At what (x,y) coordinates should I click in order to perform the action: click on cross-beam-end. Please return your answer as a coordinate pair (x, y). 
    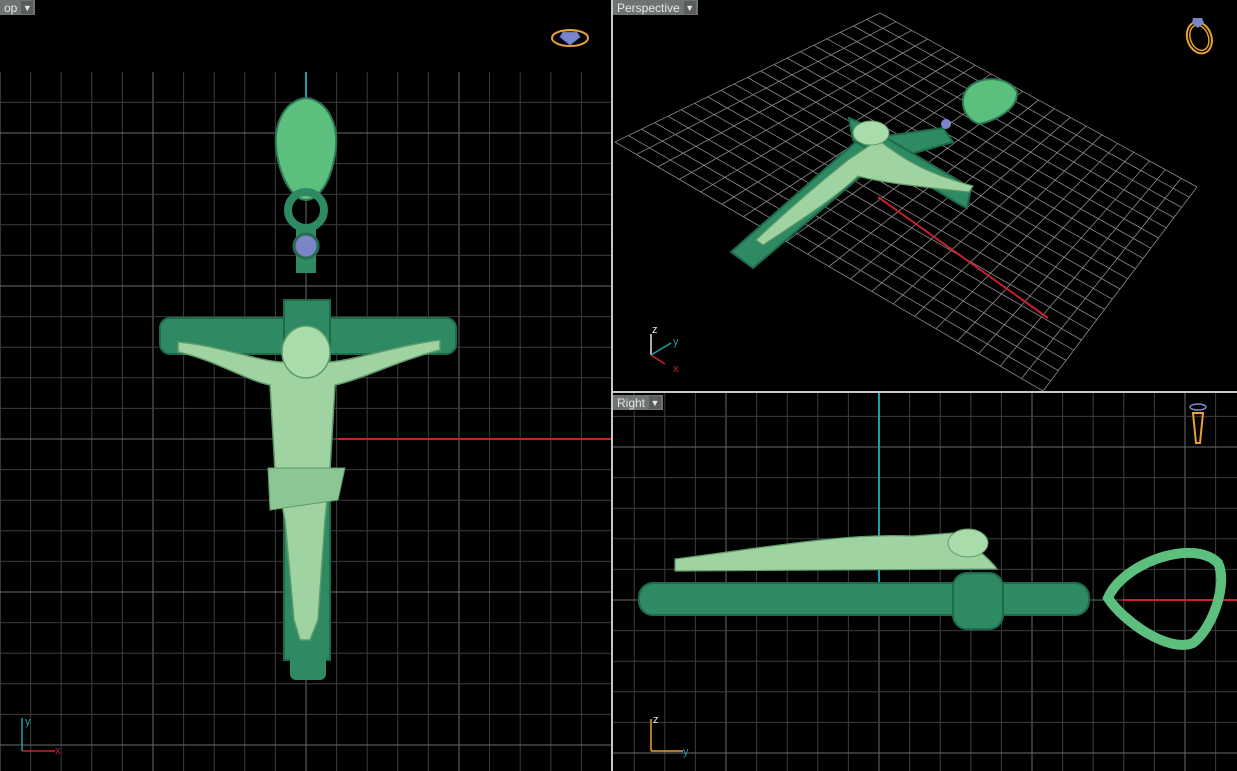
    Looking at the image, I should click on (978, 601).